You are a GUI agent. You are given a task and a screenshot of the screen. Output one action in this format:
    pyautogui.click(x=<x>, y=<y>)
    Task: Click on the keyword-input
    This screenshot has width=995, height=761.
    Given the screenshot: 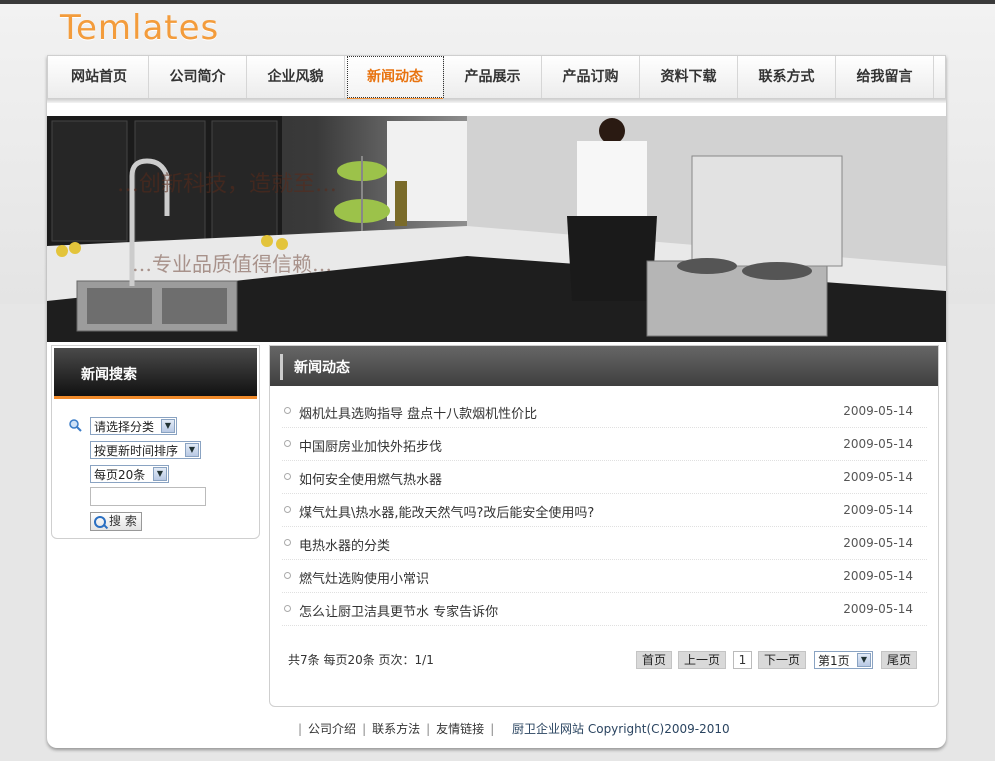 What is the action you would take?
    pyautogui.click(x=148, y=496)
    